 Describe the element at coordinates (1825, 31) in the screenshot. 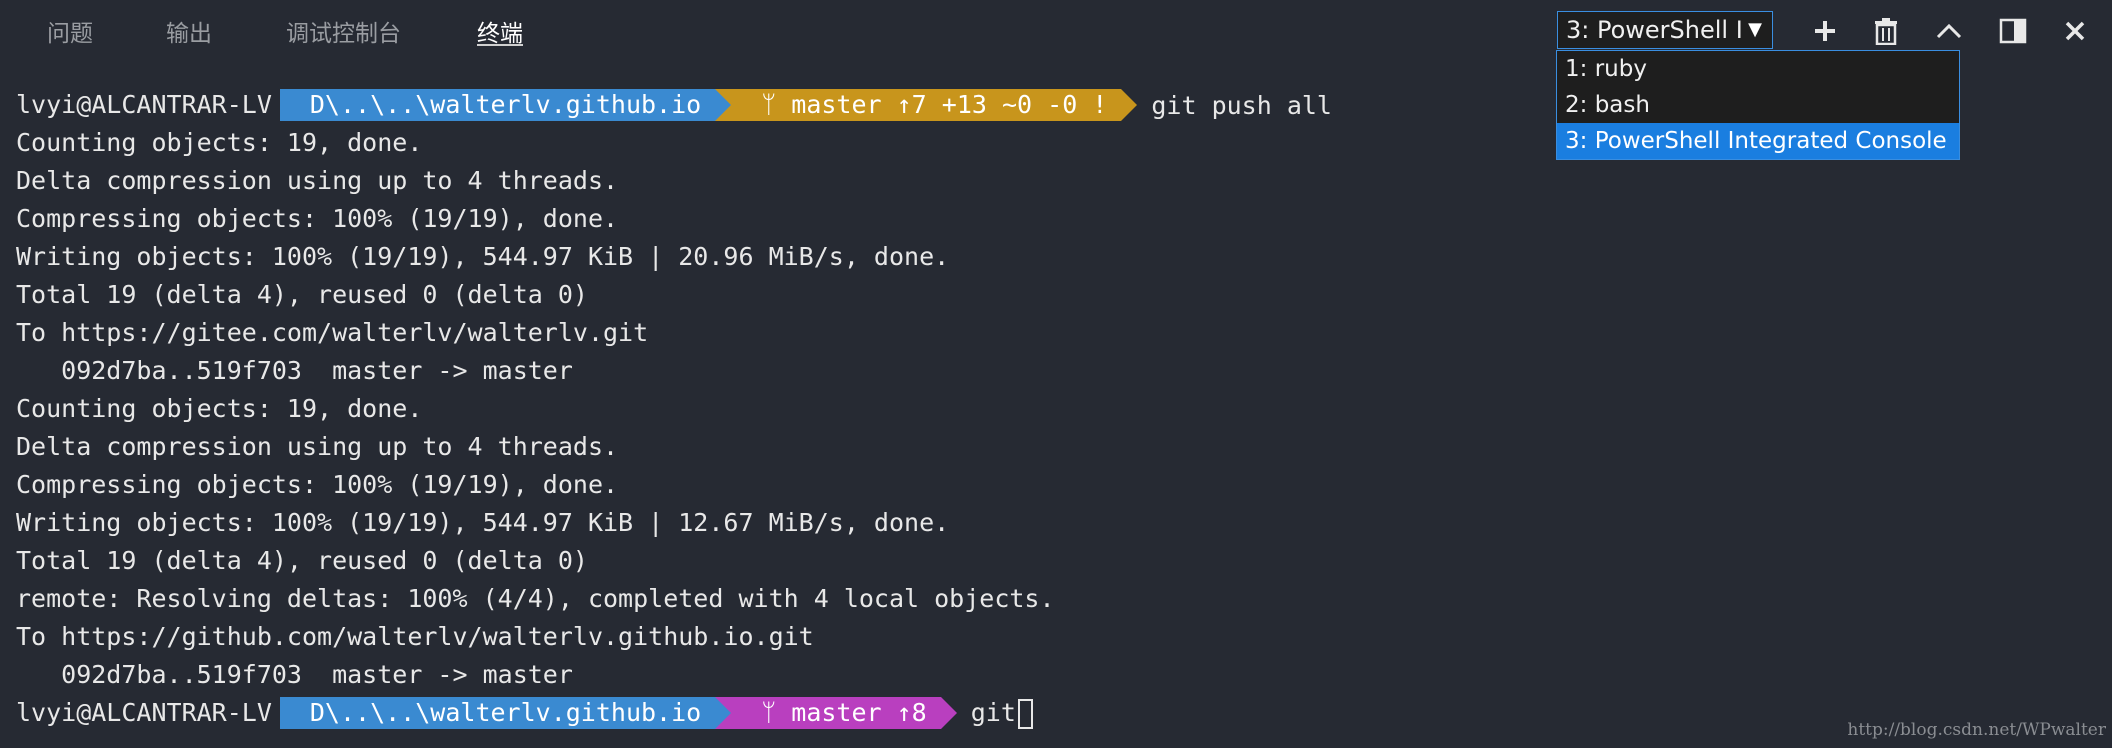

I see `plus-icon` at that location.